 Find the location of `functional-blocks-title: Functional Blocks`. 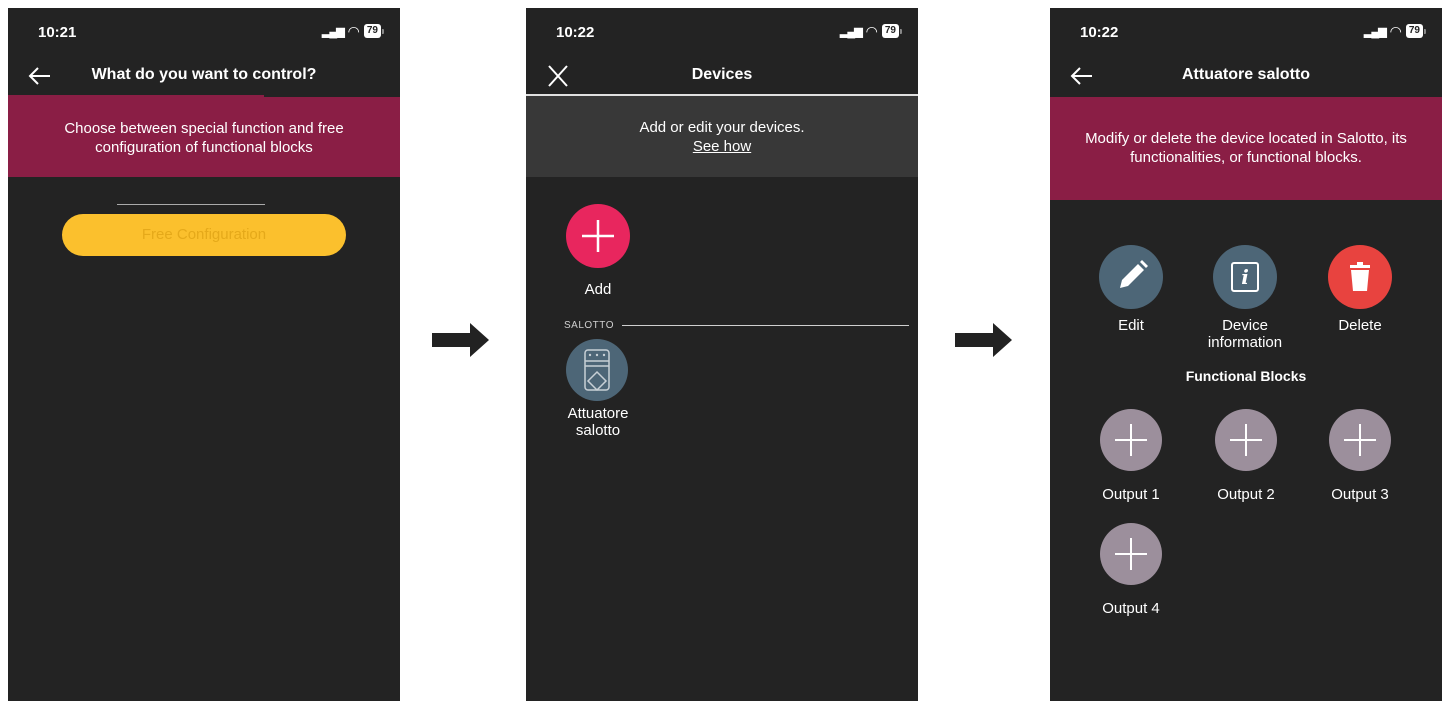

functional-blocks-title: Functional Blocks is located at coordinates (1246, 376).